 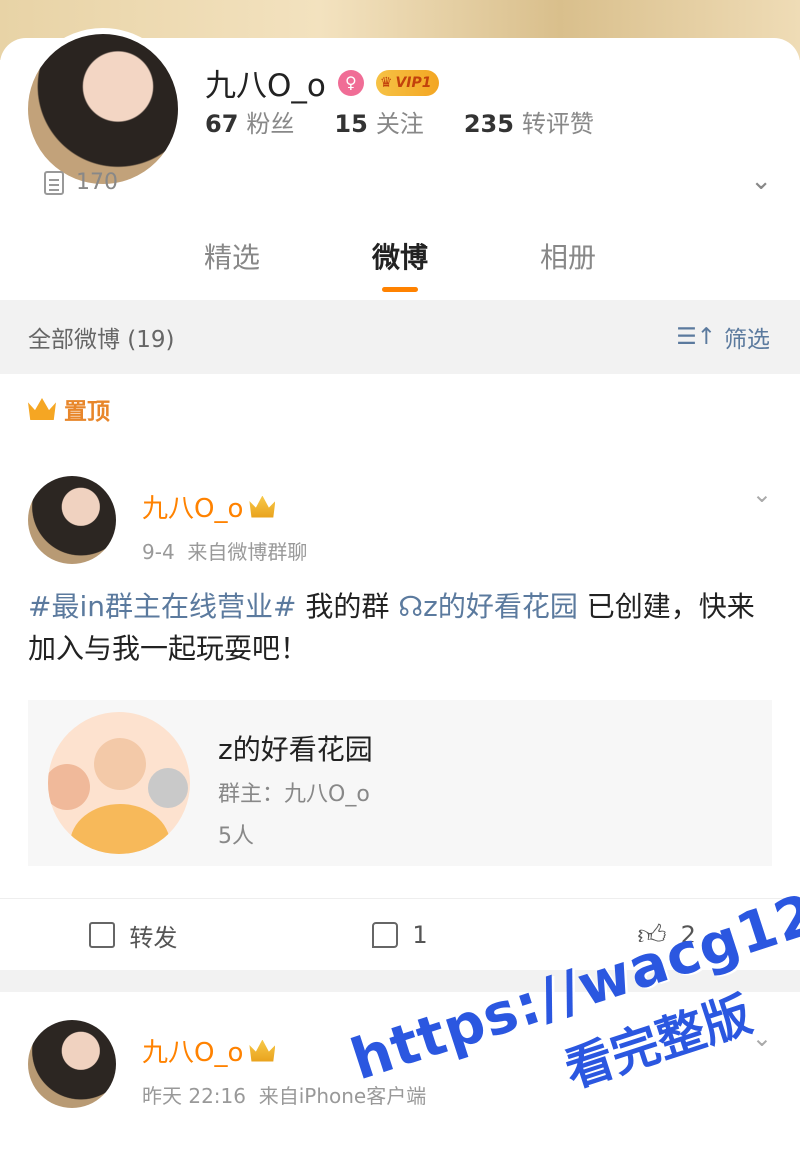 I want to click on topic-tag: #最in群主在线营业#, so click(x=162, y=606).